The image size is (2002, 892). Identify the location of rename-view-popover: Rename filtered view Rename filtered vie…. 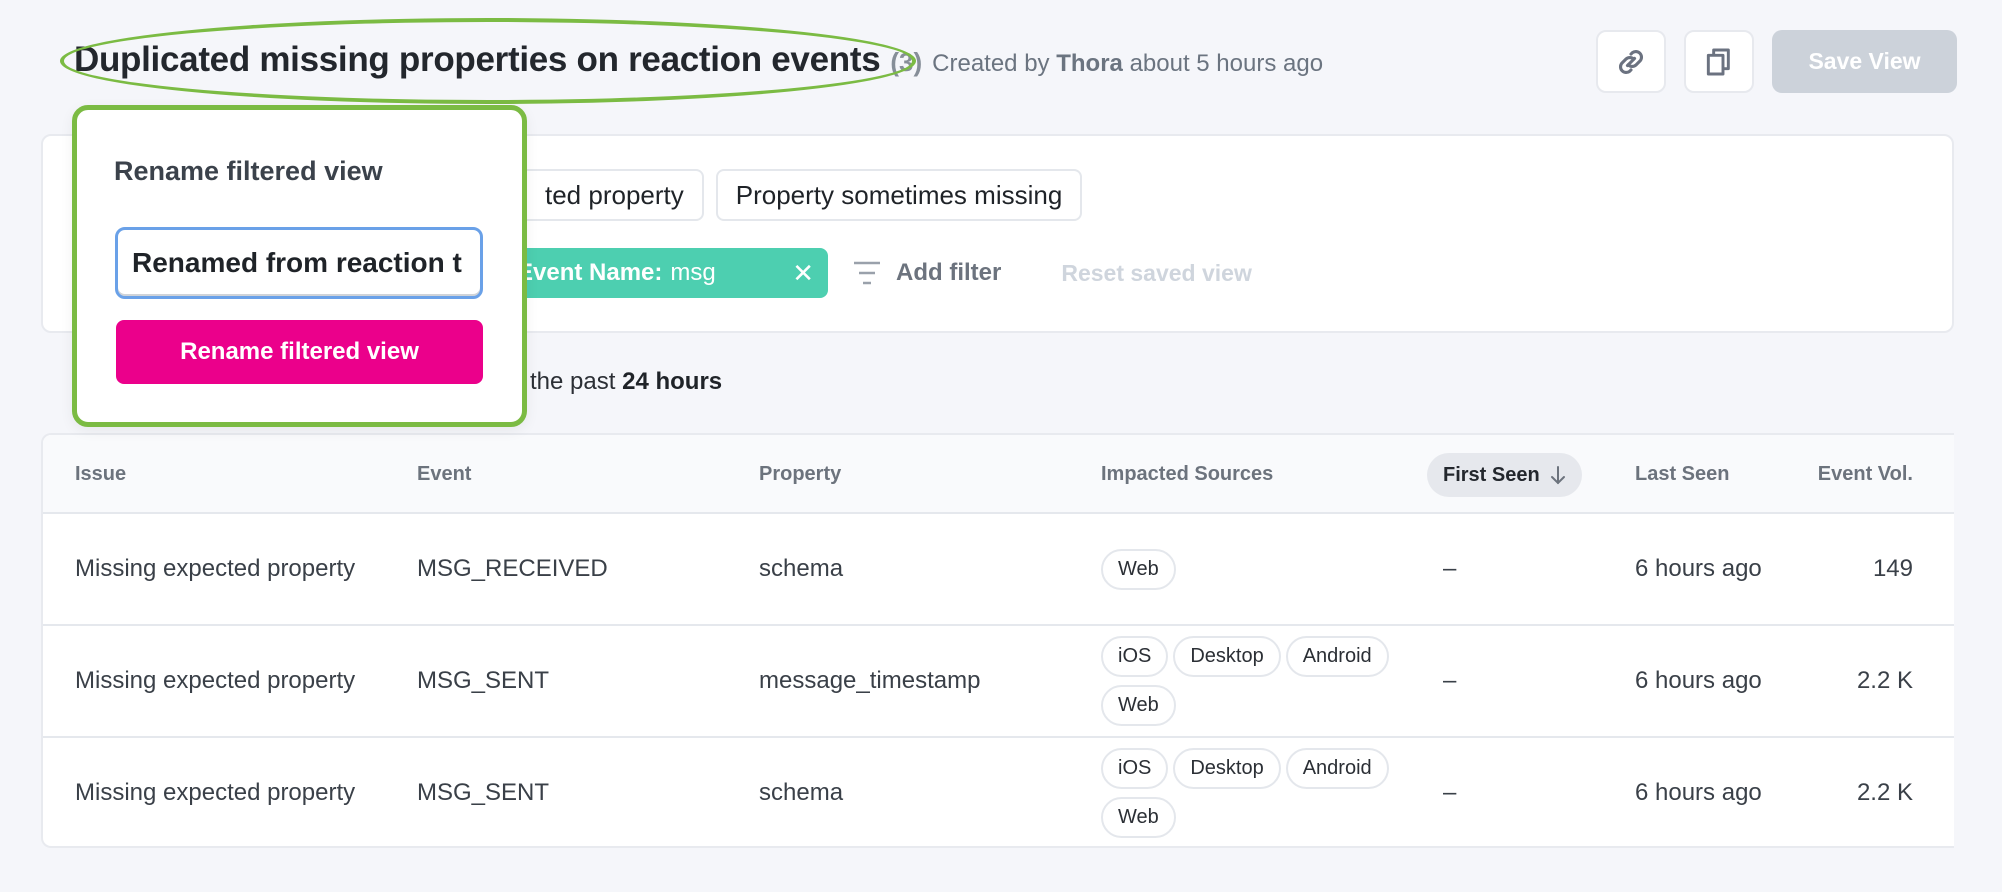
(299, 266).